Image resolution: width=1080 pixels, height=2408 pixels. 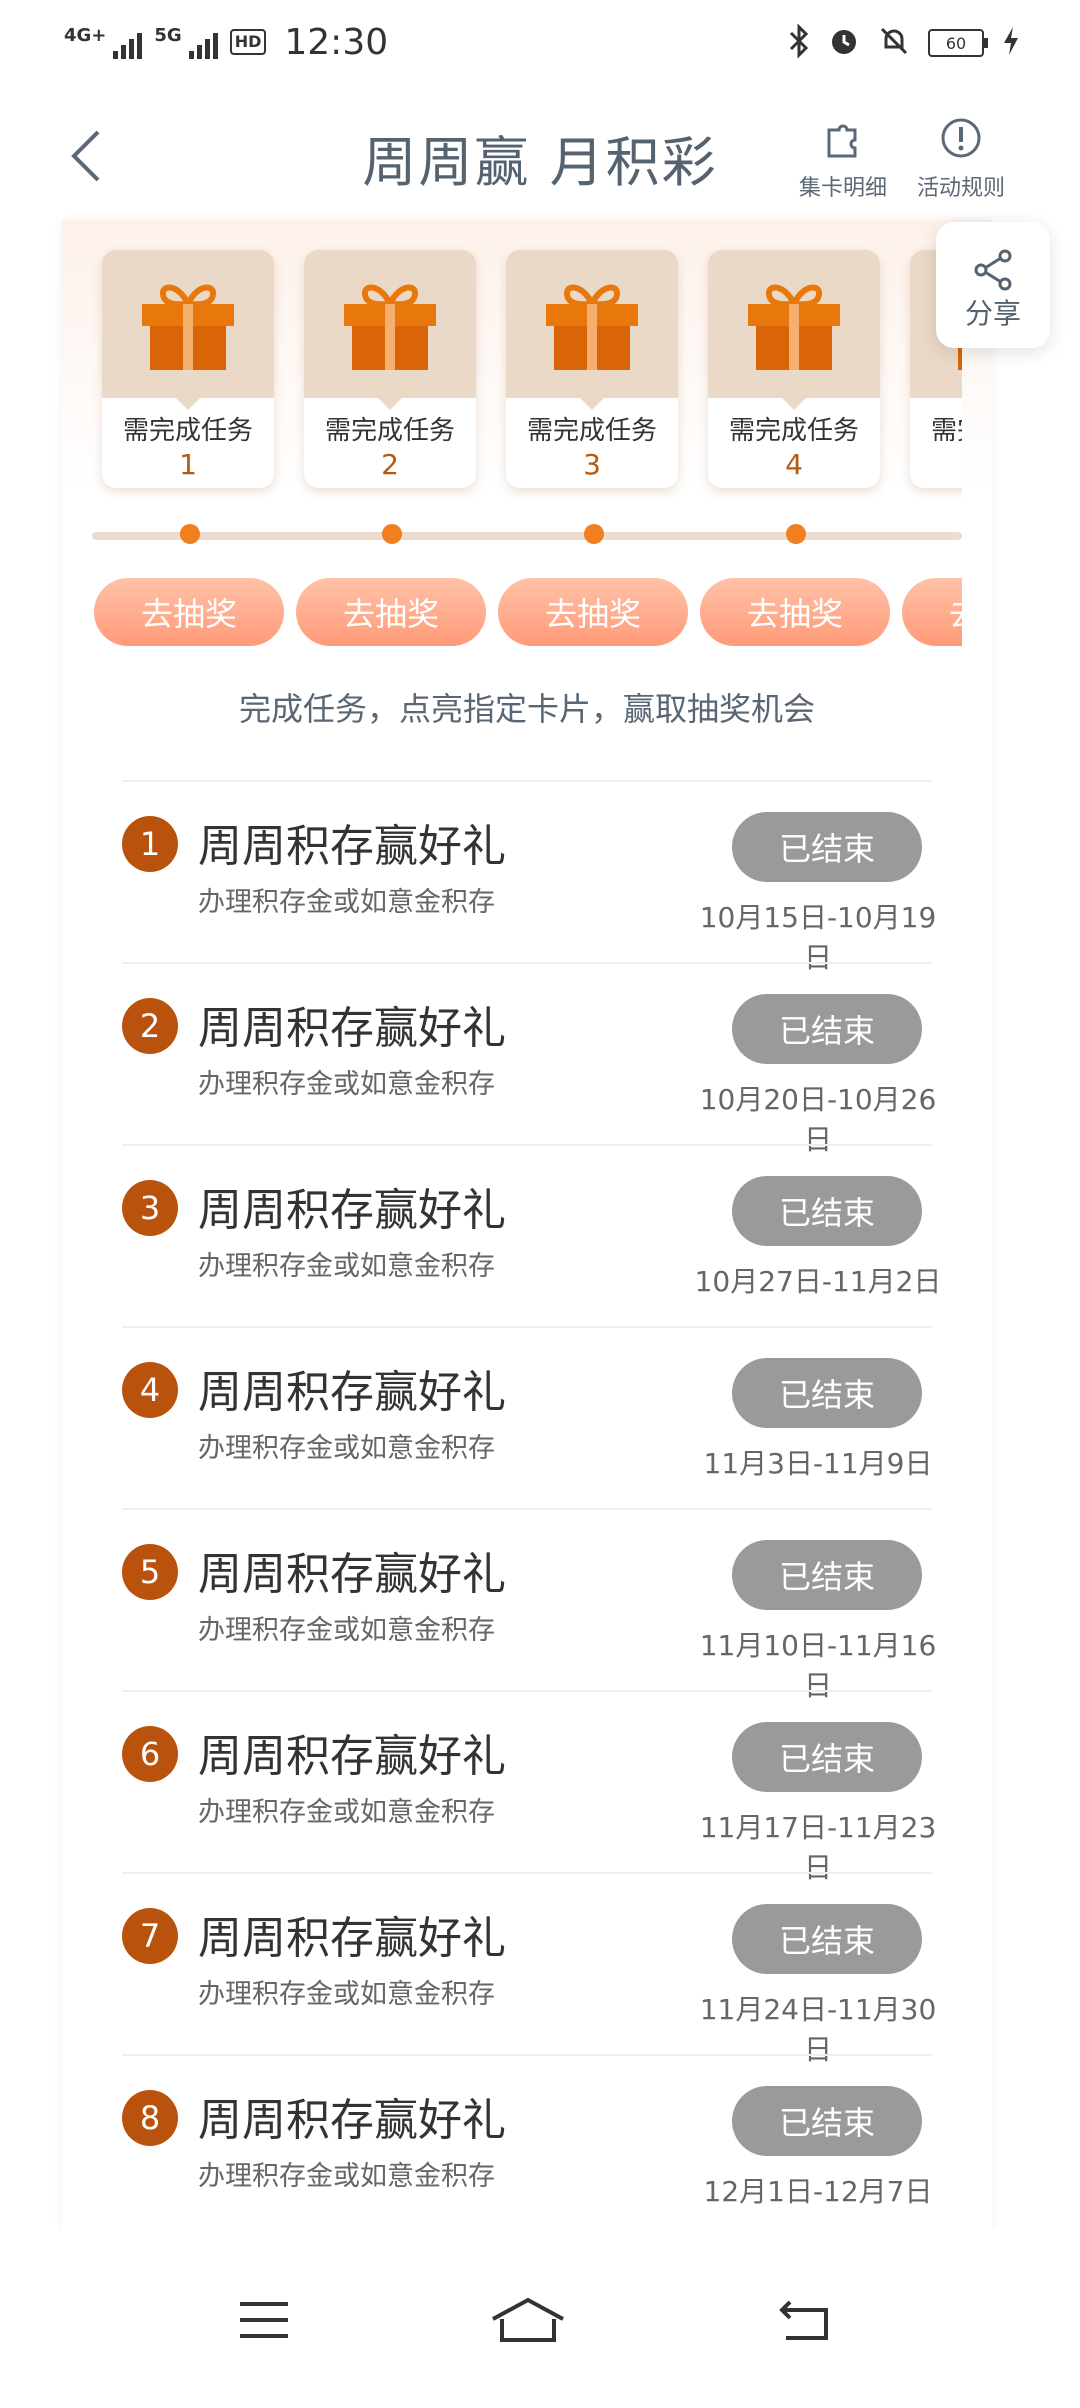 I want to click on cellular-signal-icon: 4G+, so click(x=103, y=42).